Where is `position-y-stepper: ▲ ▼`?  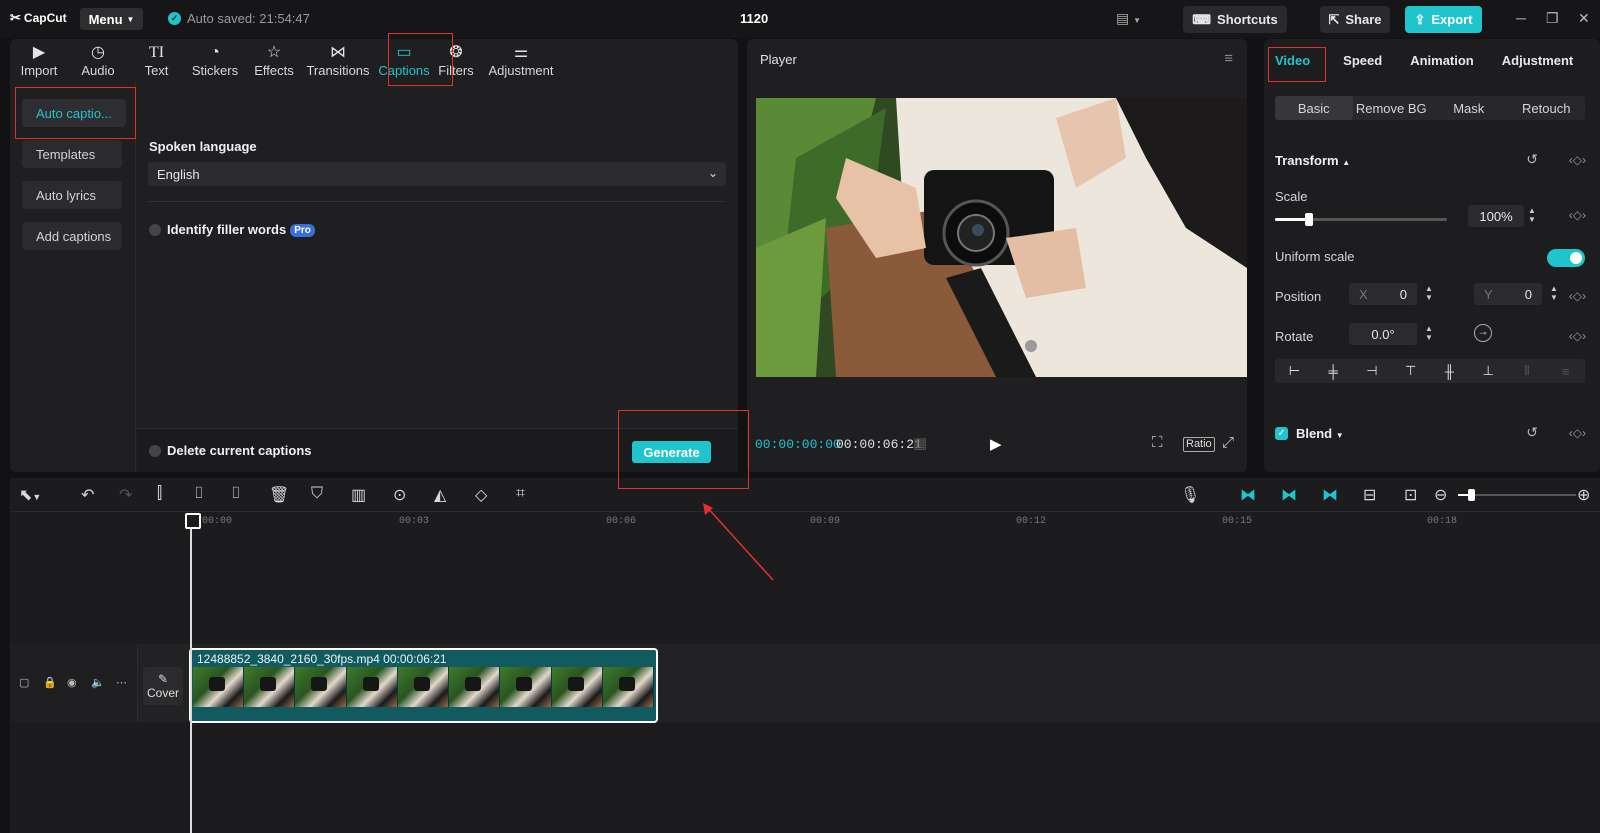 position-y-stepper: ▲ ▼ is located at coordinates (1554, 294).